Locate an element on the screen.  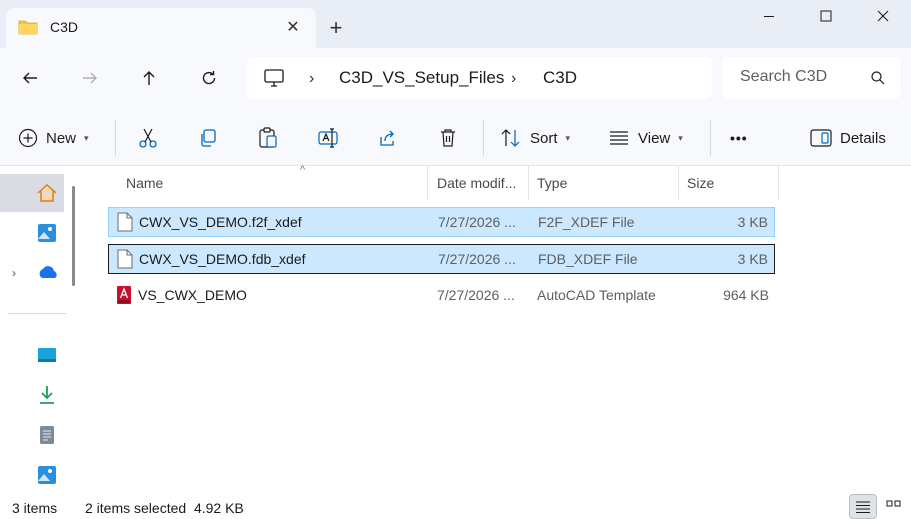
sidebar-item-pictures is located at coordinates (47, 475).